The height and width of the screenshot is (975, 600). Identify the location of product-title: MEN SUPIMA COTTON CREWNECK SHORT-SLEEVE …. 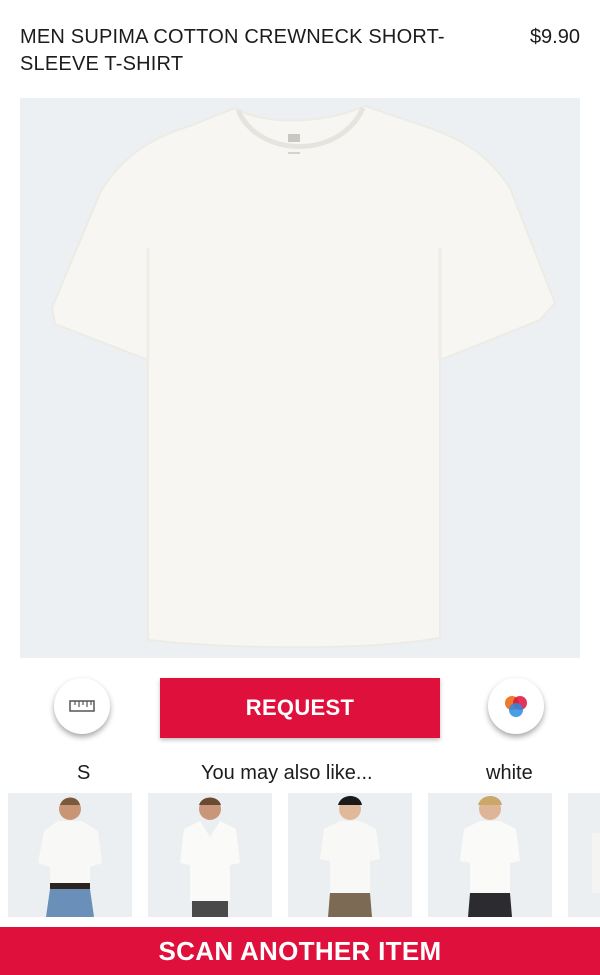
(232, 50).